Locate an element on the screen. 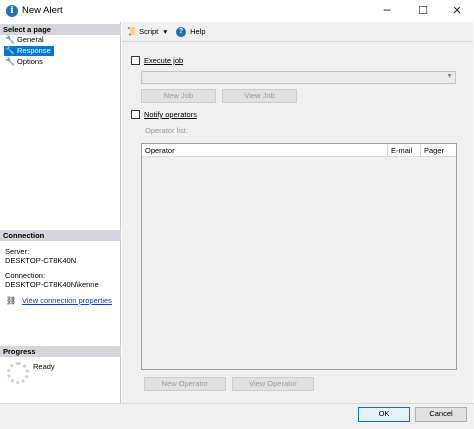  execute-job-checkbox is located at coordinates (135, 60).